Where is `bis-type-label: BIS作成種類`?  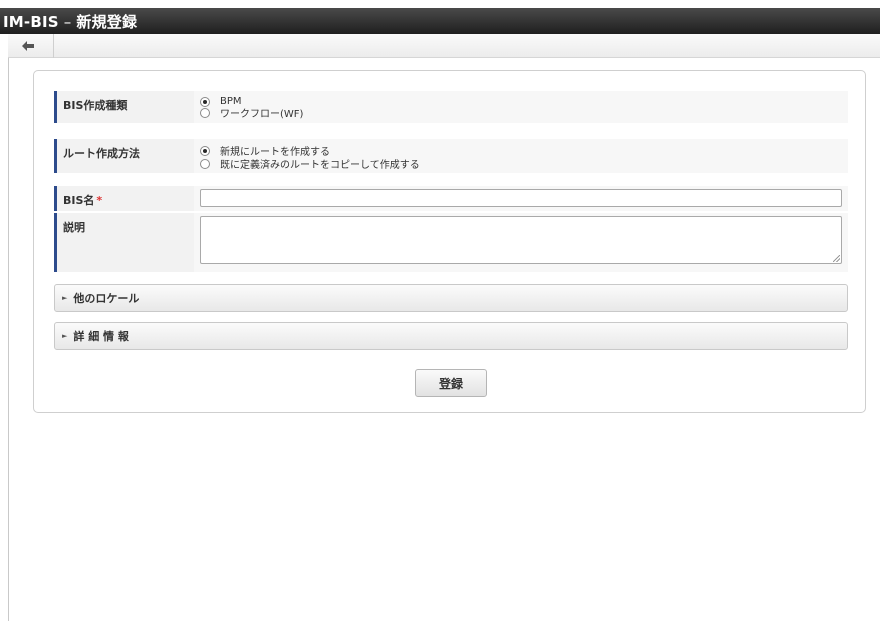 bis-type-label: BIS作成種類 is located at coordinates (123, 107).